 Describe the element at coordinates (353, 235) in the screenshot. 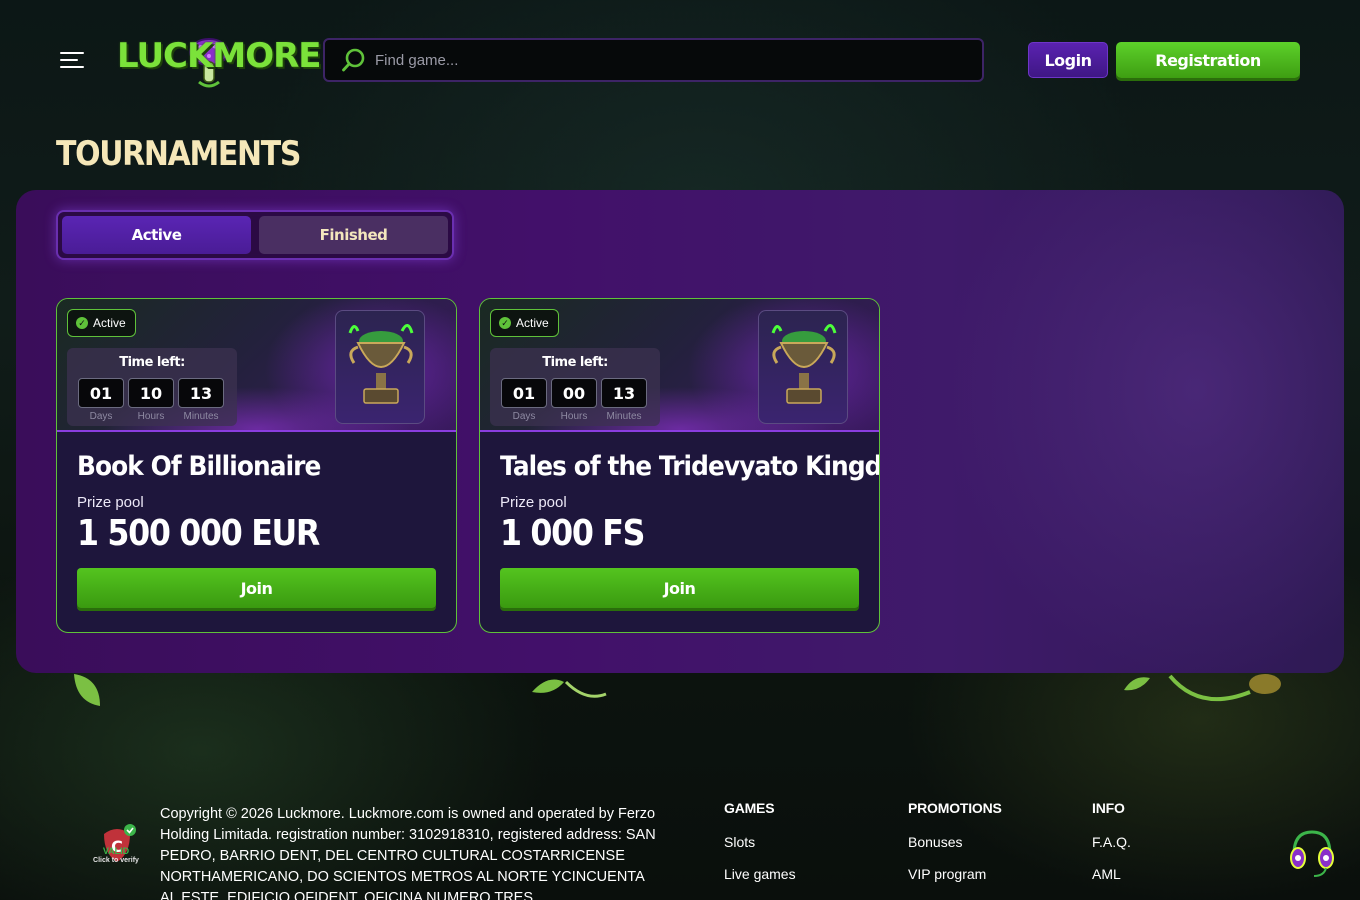

I see `tab-finished: Finished` at that location.